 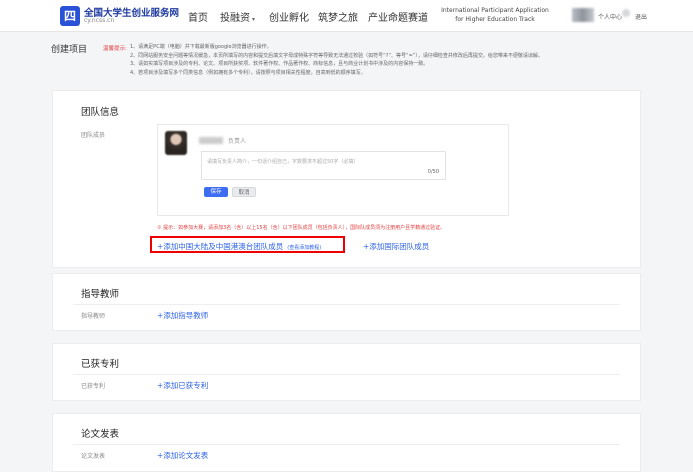 What do you see at coordinates (201, 47) in the screenshot?
I see `tip-item: 1、请满足PC端（电脑）并下载最新版google浏览器进行操作。` at bounding box center [201, 47].